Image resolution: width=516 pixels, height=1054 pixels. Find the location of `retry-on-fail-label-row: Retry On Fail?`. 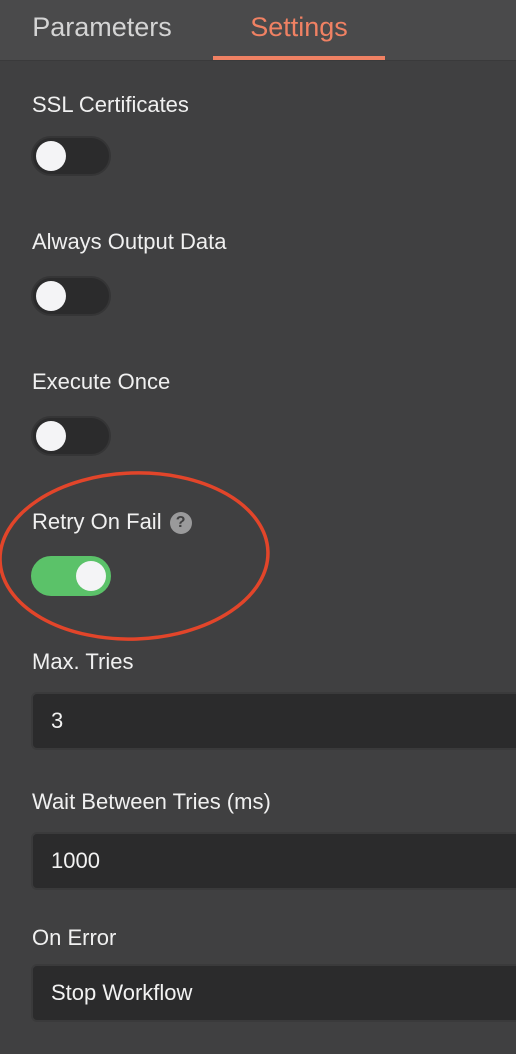

retry-on-fail-label-row: Retry On Fail? is located at coordinates (112, 522).